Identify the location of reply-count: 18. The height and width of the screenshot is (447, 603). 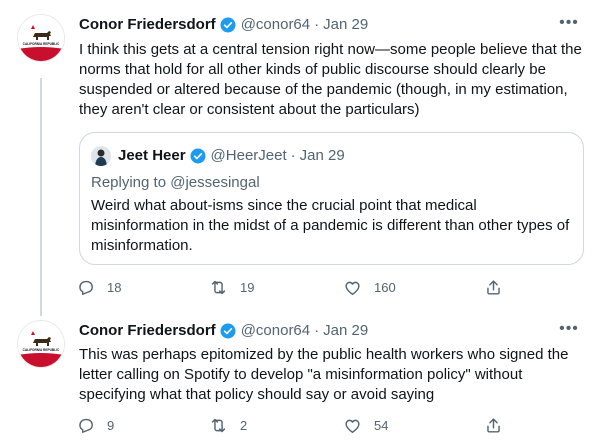
(114, 287).